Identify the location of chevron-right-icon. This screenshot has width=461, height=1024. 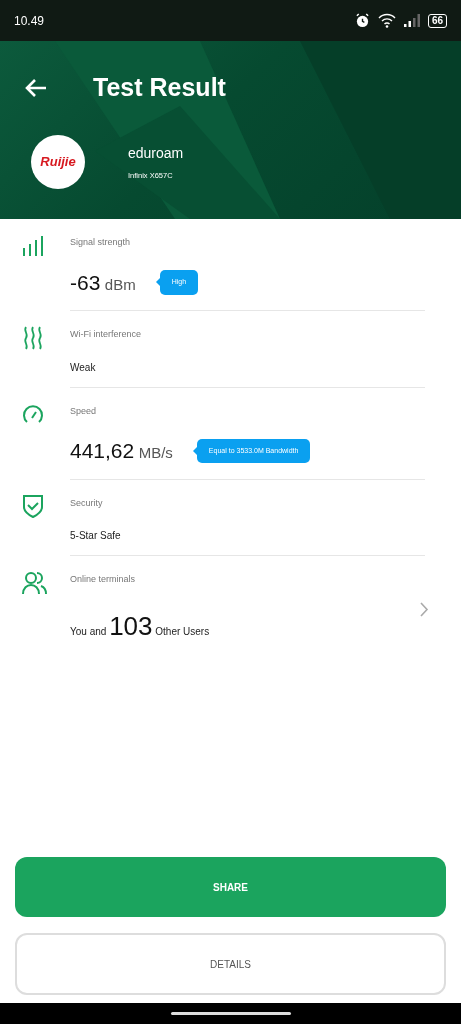
(424, 609).